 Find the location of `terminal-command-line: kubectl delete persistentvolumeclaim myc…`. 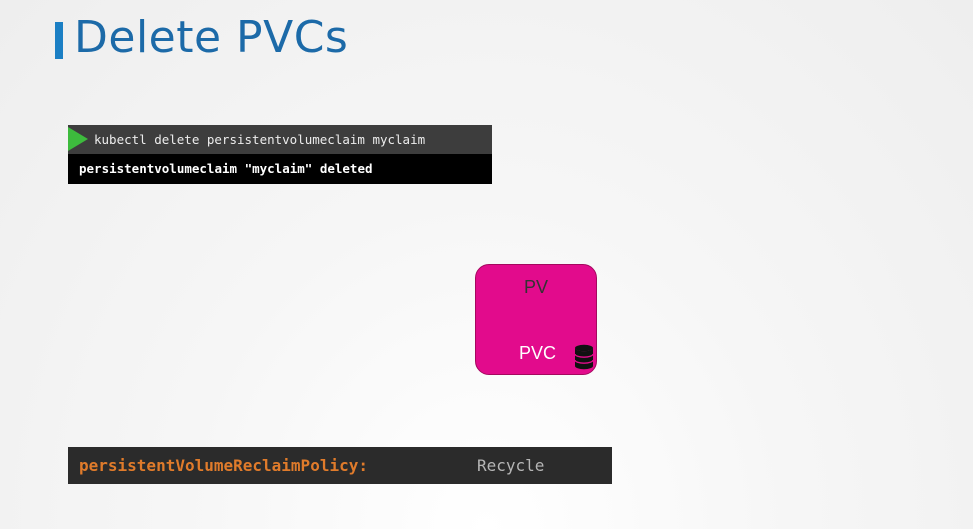

terminal-command-line: kubectl delete persistentvolumeclaim myc… is located at coordinates (280, 139).